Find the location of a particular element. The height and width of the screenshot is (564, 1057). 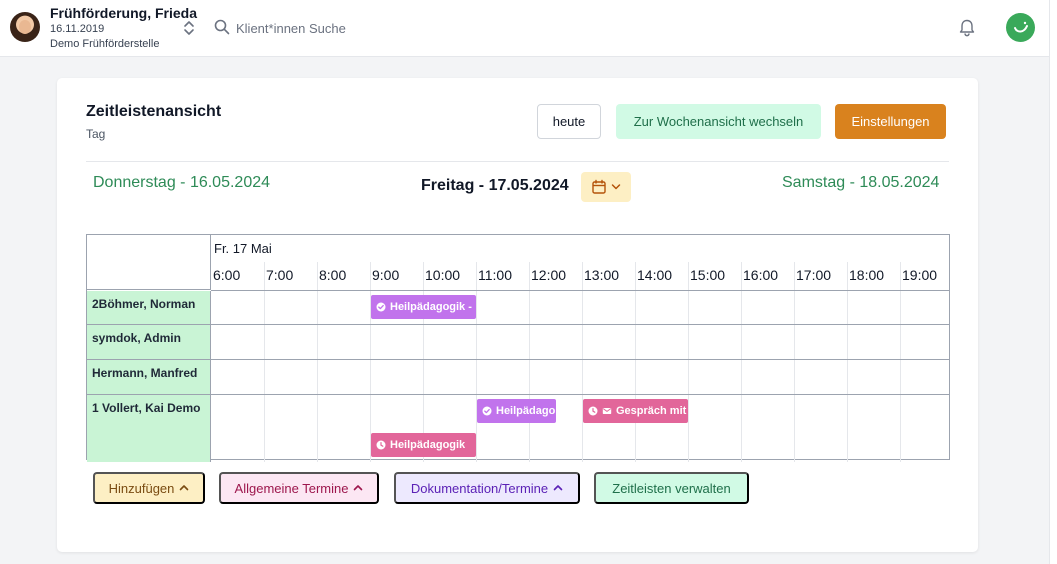

add-button: Hinzufügen is located at coordinates (149, 488).